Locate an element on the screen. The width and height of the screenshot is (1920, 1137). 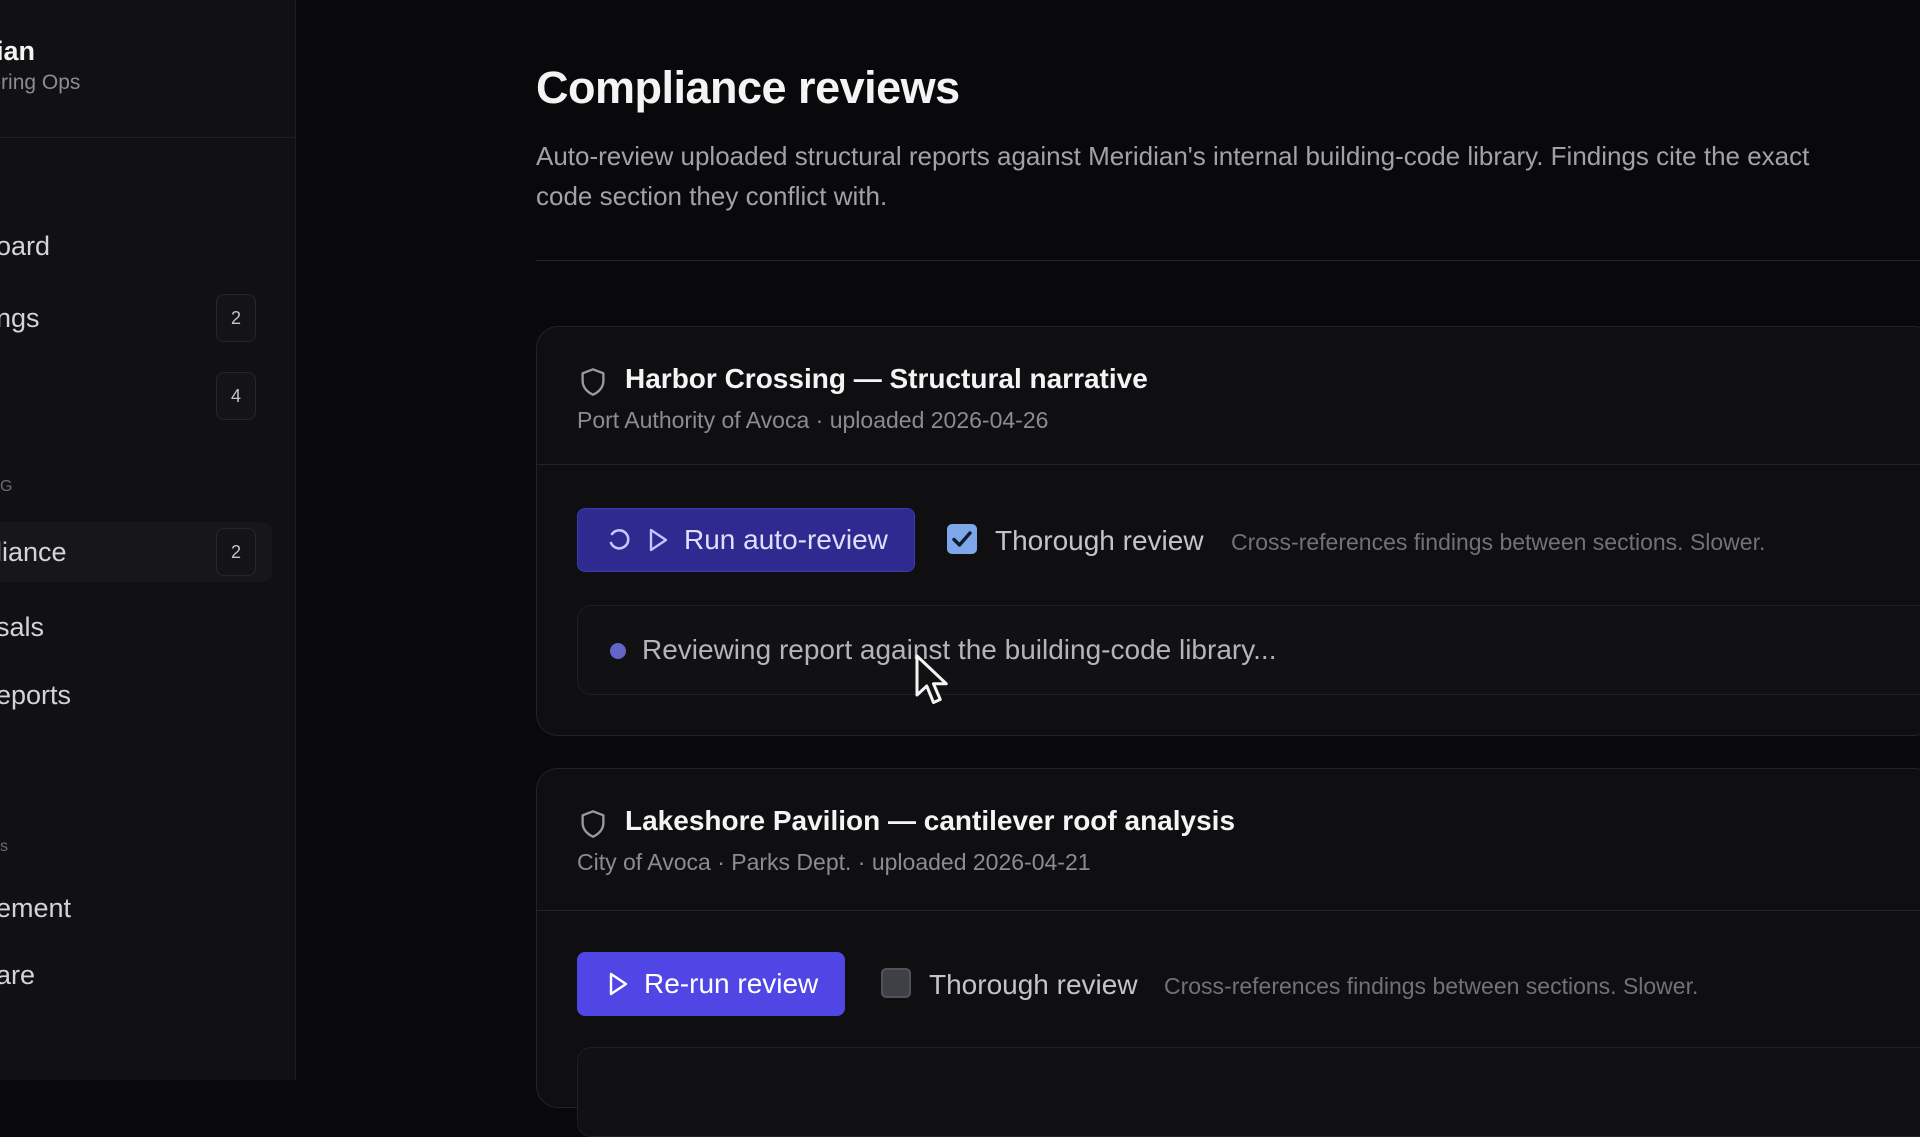
sidebar-item-unlabeled: 4 is located at coordinates (136, 396).